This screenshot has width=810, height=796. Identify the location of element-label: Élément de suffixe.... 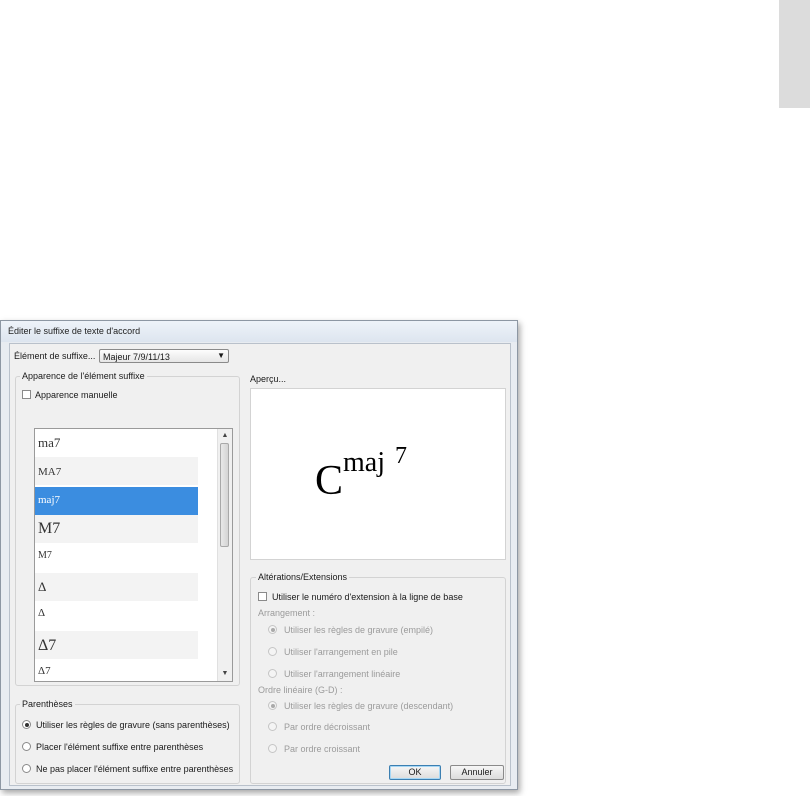
(55, 356).